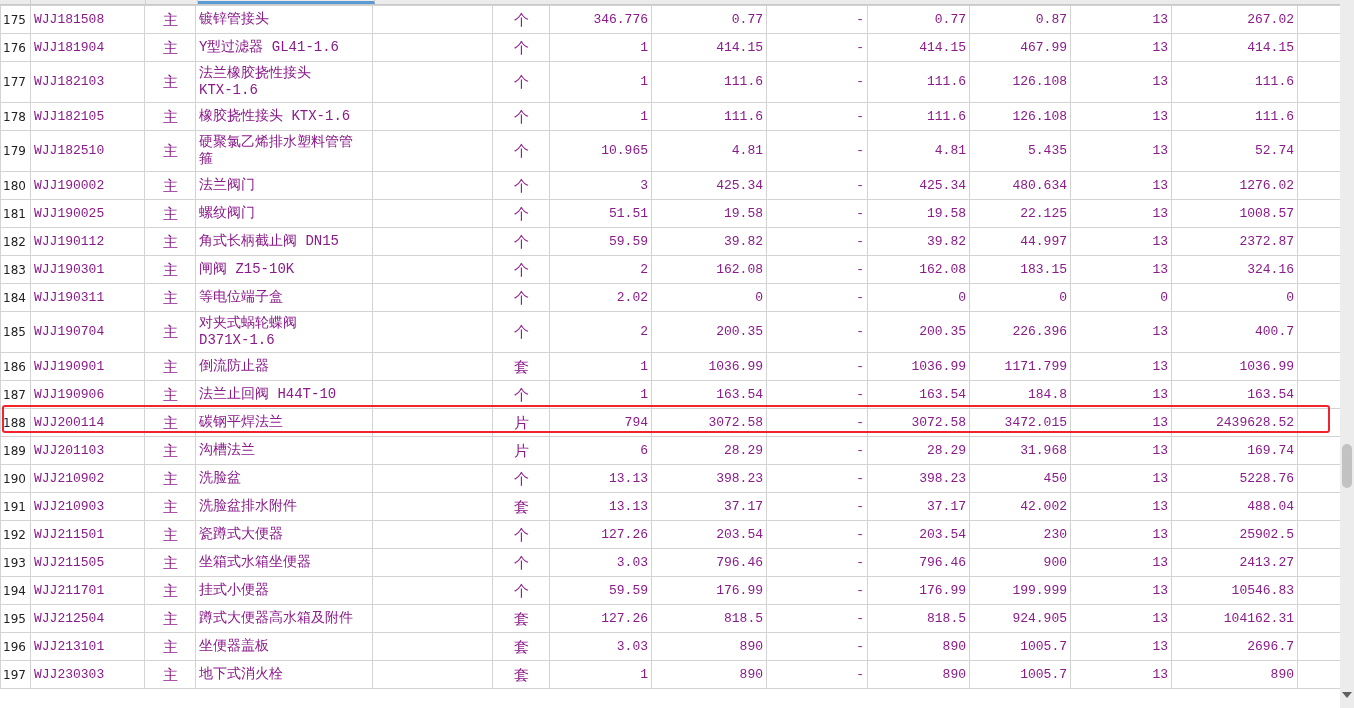 The height and width of the screenshot is (708, 1354). I want to click on table-cell-text: 398.23, so click(942, 478).